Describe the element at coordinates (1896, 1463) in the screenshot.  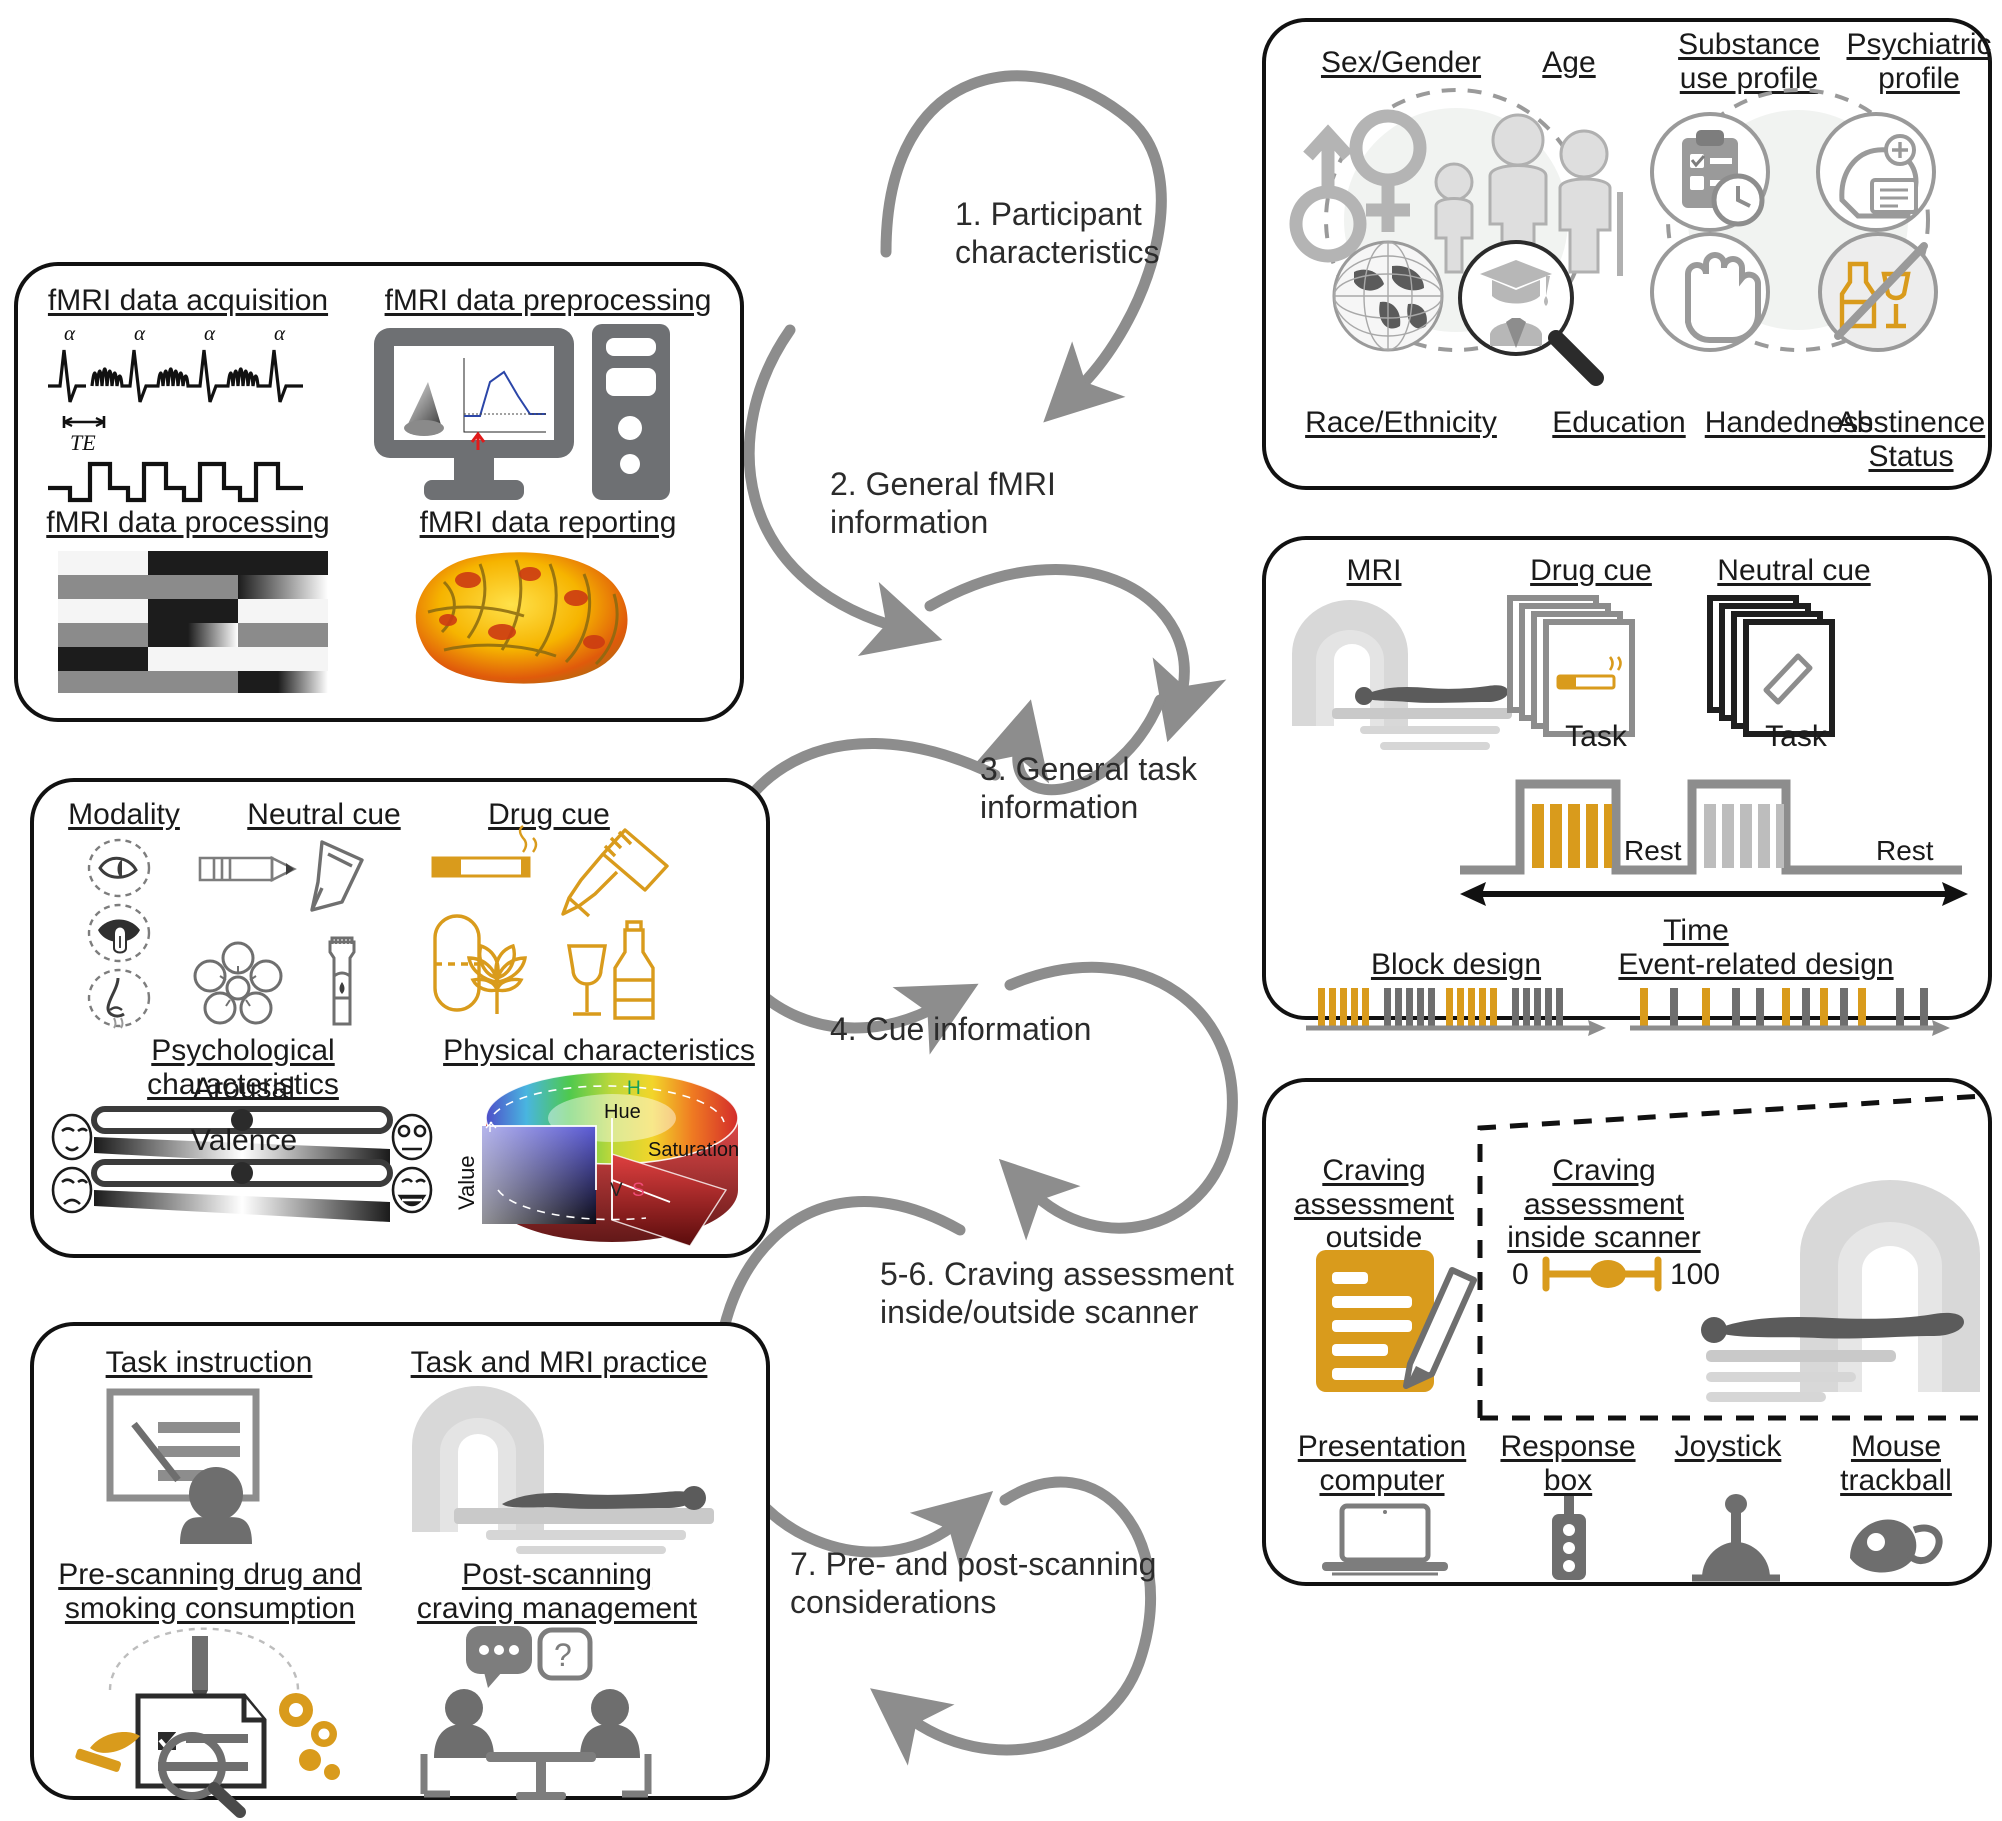
I see `device-label-mouse-trackball: Mouse trackball` at that location.